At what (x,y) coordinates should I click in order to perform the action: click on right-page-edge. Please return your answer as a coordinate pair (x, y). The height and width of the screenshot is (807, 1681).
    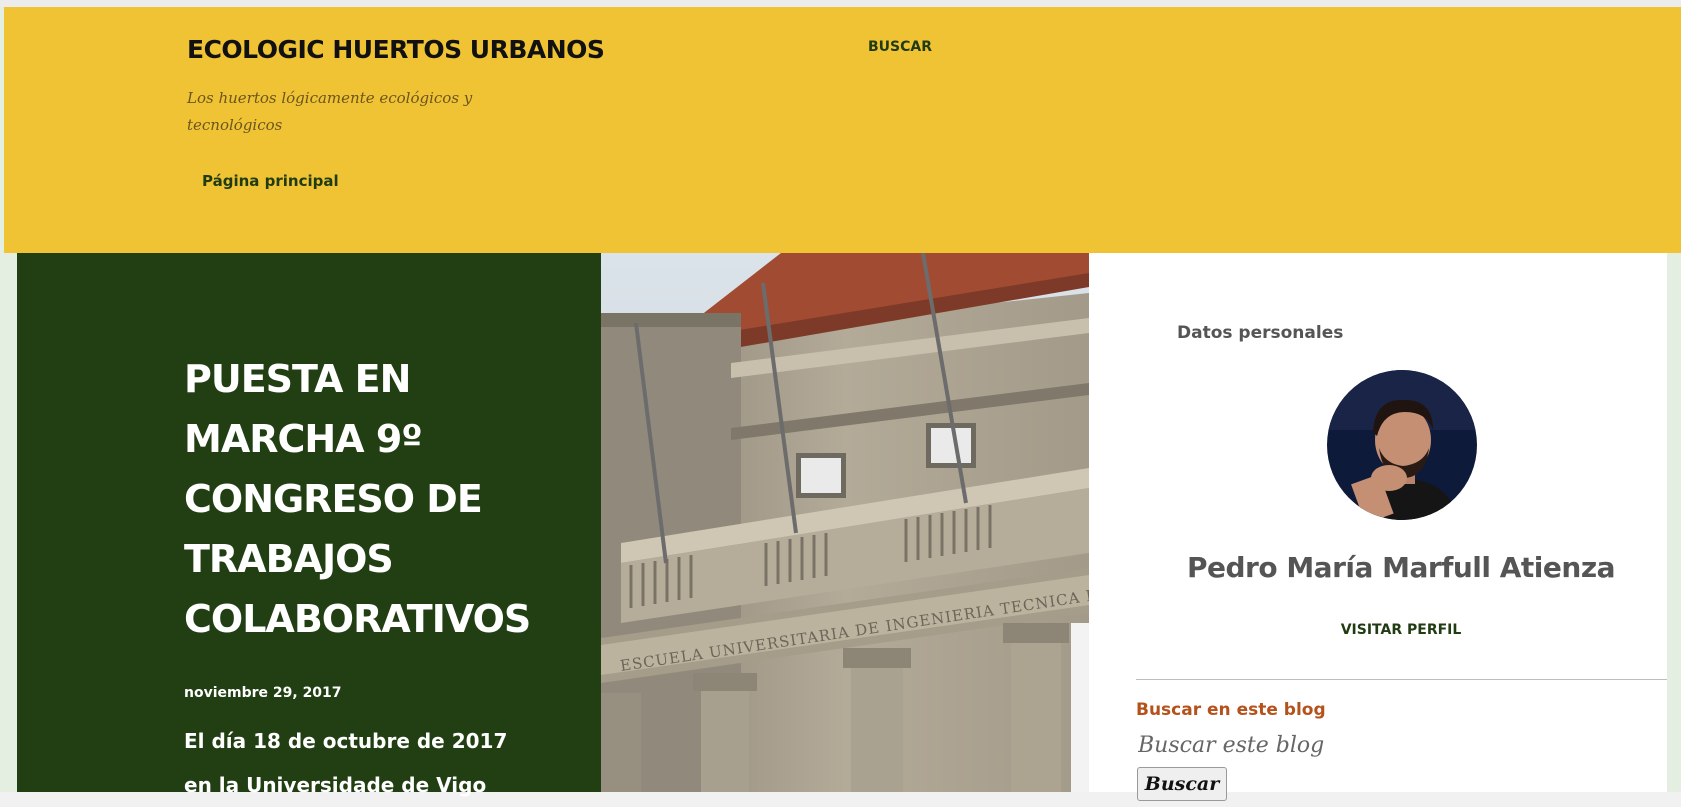
    Looking at the image, I should click on (1674, 522).